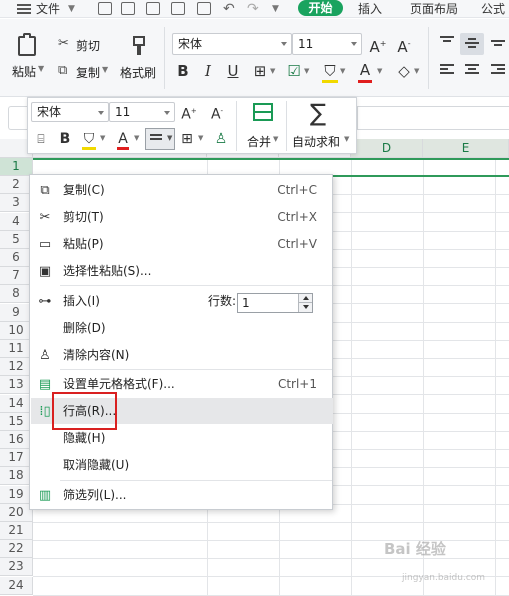 The height and width of the screenshot is (596, 509). Describe the element at coordinates (164, 58) in the screenshot. I see `divider` at that location.